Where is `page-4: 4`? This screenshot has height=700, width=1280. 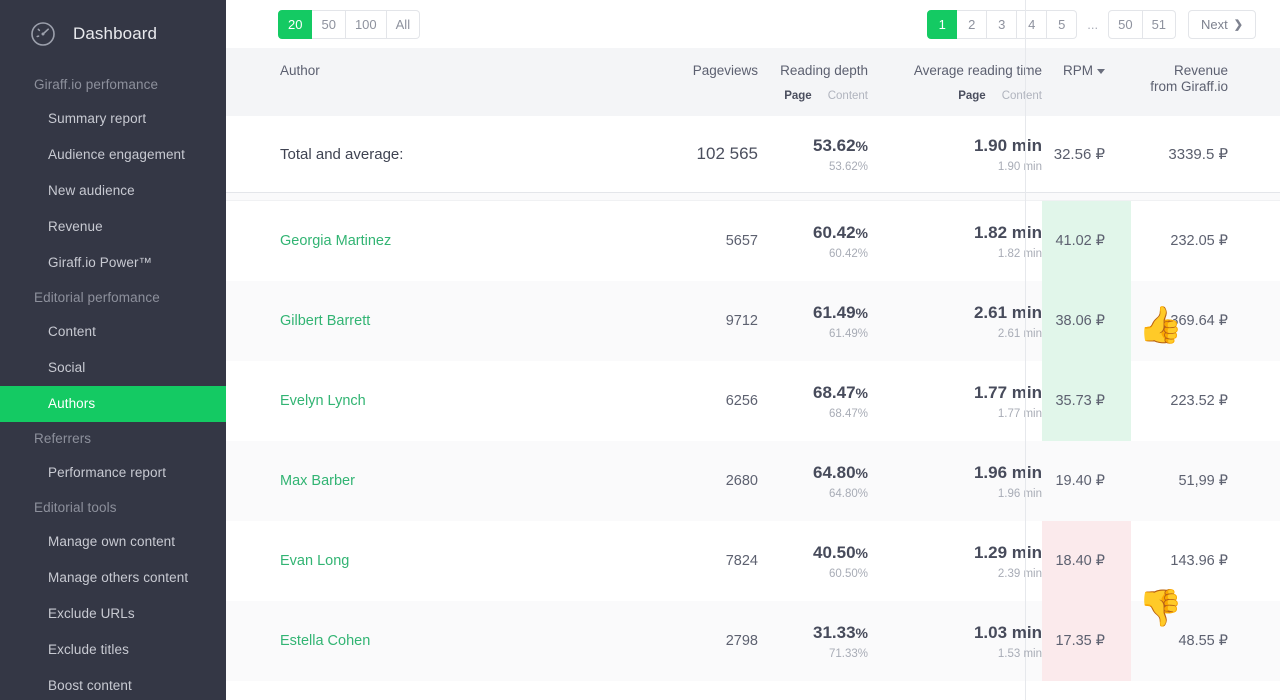 page-4: 4 is located at coordinates (1032, 24).